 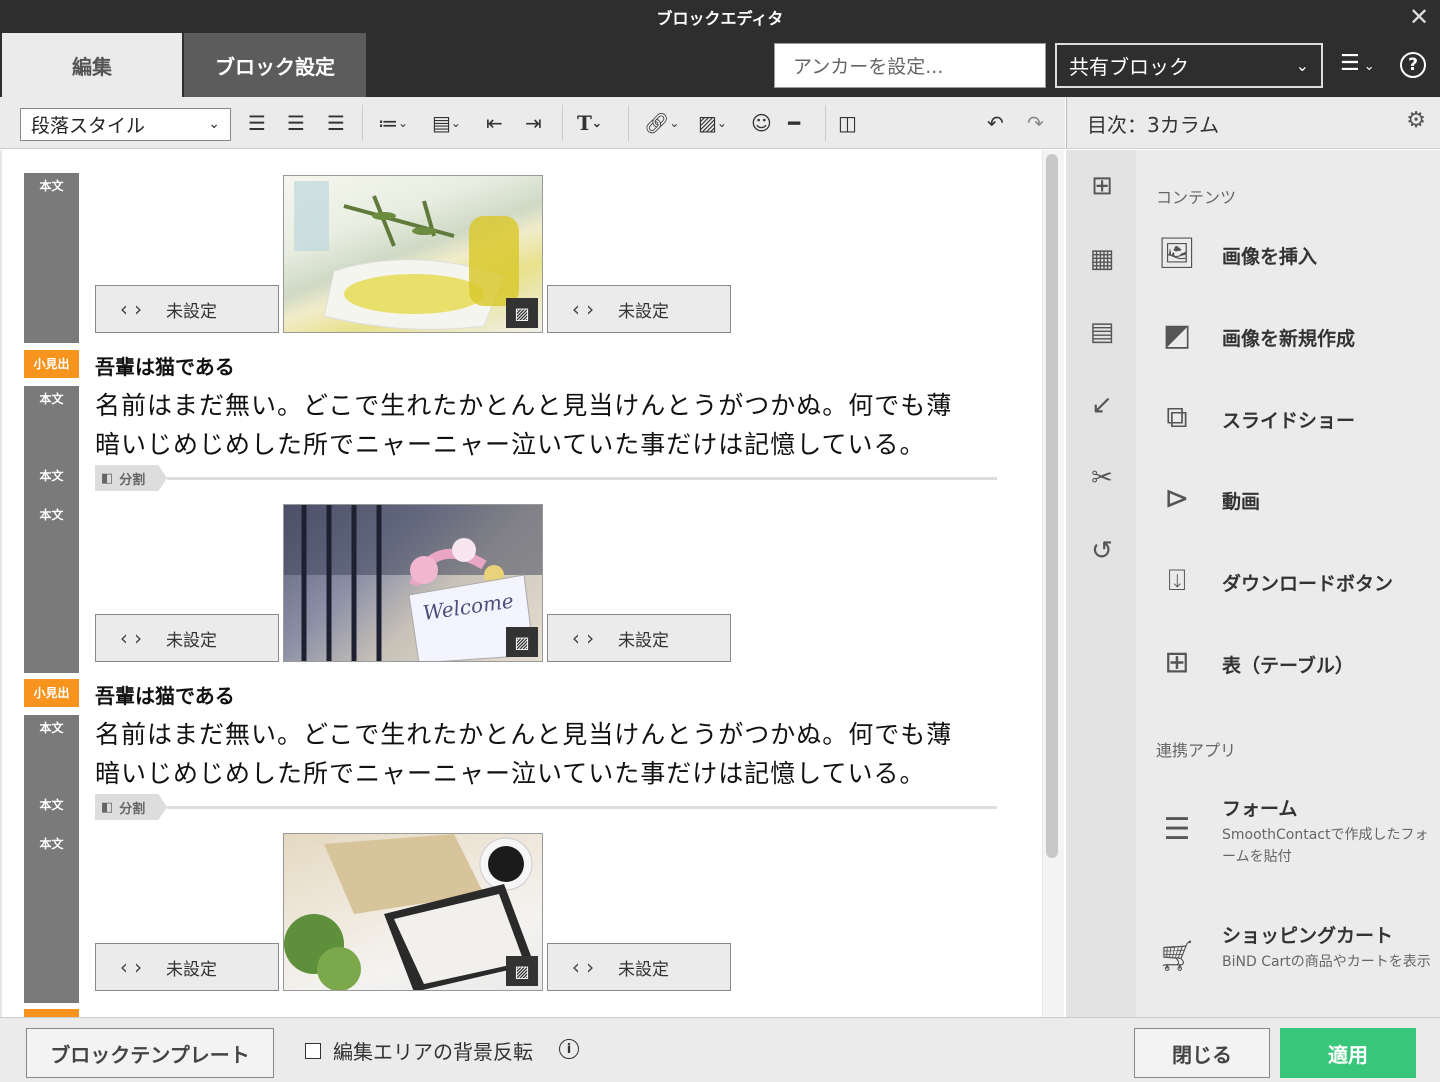 I want to click on cart-icon: 🛒︎, so click(x=1177, y=956).